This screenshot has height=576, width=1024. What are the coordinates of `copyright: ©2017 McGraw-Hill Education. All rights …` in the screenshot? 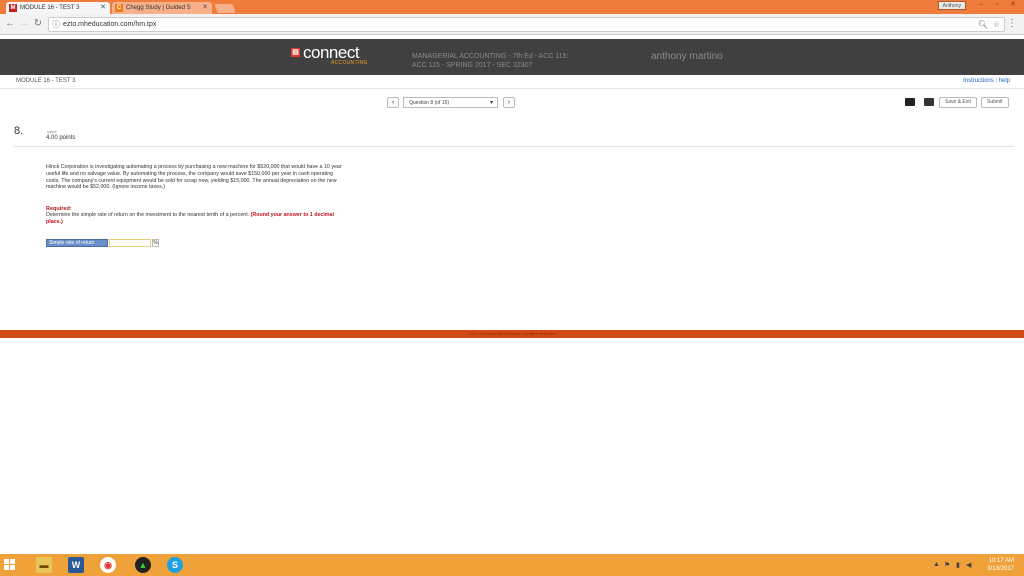 It's located at (512, 333).